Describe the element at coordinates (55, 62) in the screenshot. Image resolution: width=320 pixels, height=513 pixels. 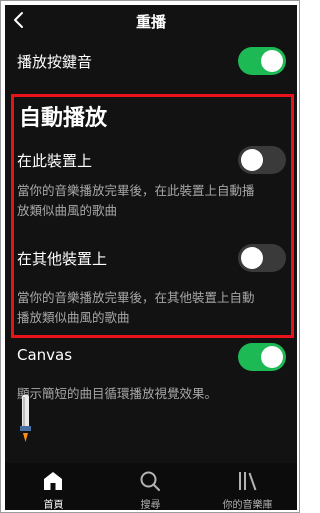
I see `button-sound-label: 播放按鍵音` at that location.